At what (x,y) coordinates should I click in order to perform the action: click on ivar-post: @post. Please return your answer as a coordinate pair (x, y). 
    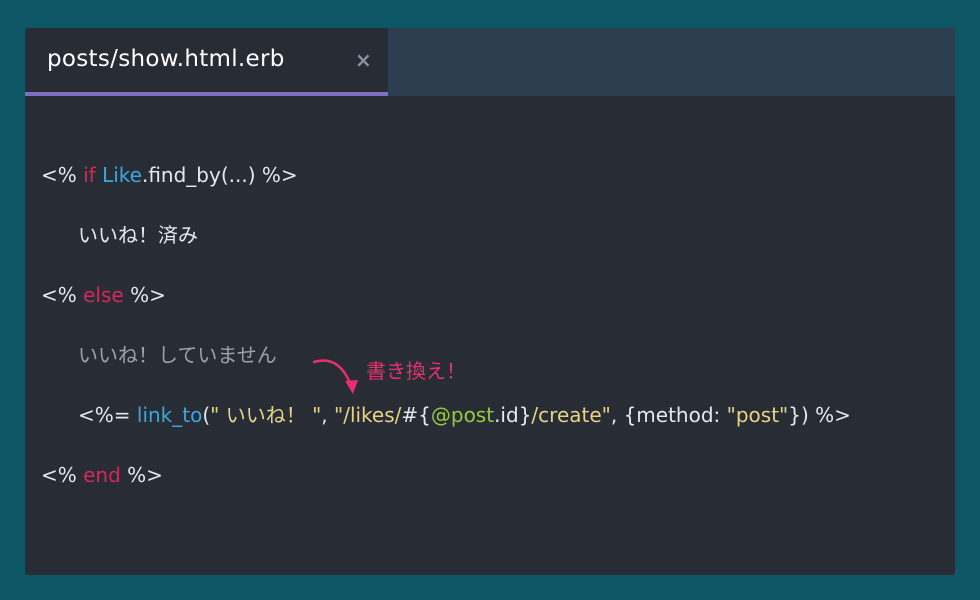
    Looking at the image, I should click on (462, 415).